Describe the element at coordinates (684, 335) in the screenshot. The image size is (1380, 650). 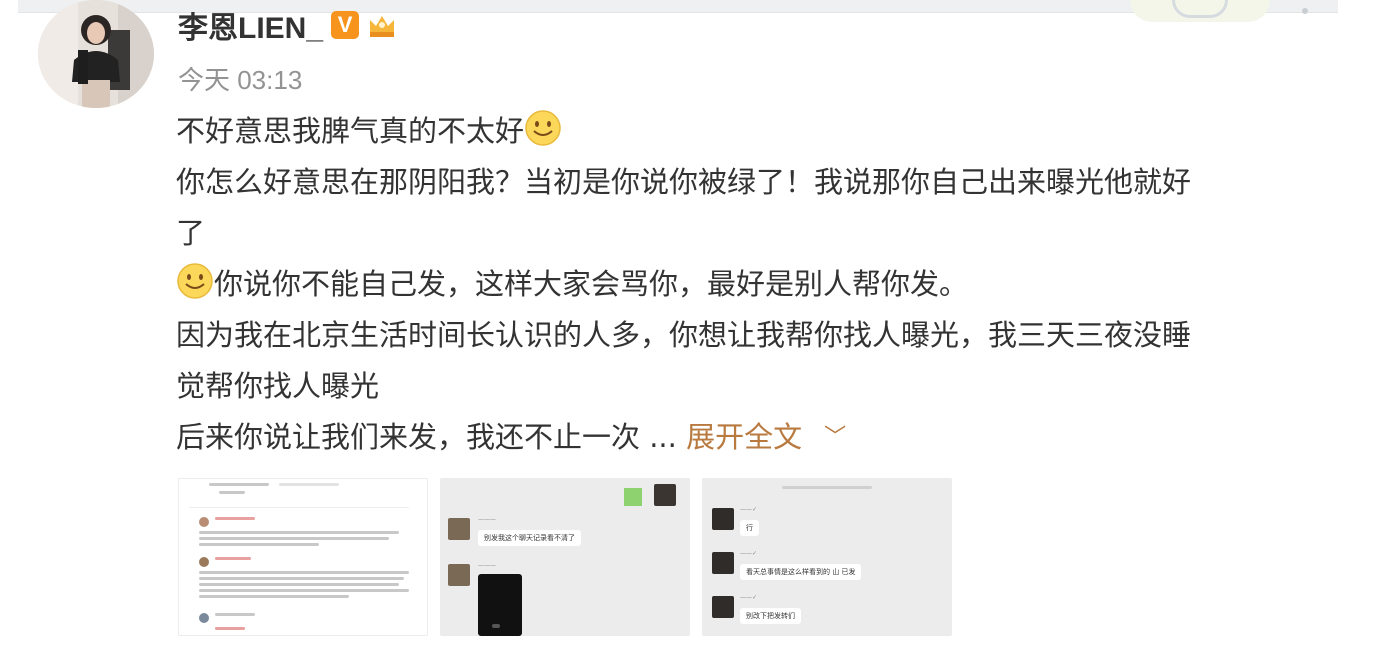
I see `post-line: 因为我在北京生活时间长认识的人多，你想让我帮你找人曝光，我三天三夜没睡` at that location.